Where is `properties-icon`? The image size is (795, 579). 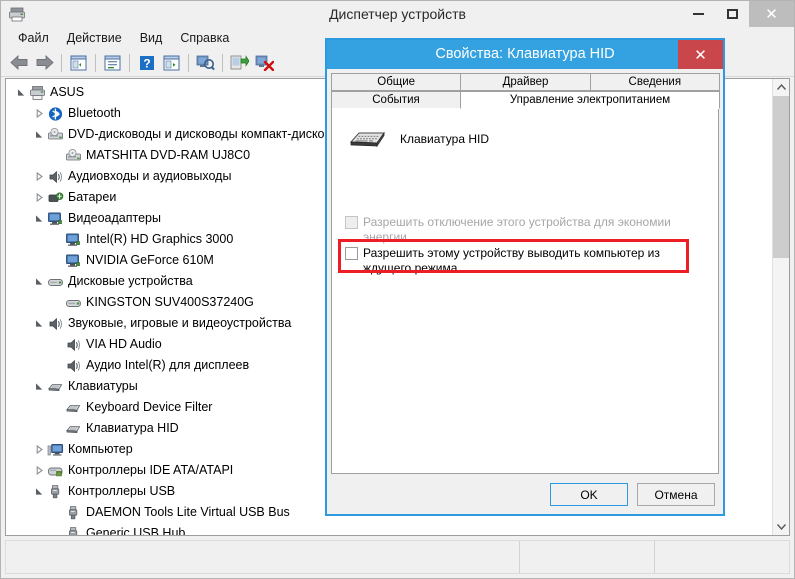
properties-icon is located at coordinates (112, 63).